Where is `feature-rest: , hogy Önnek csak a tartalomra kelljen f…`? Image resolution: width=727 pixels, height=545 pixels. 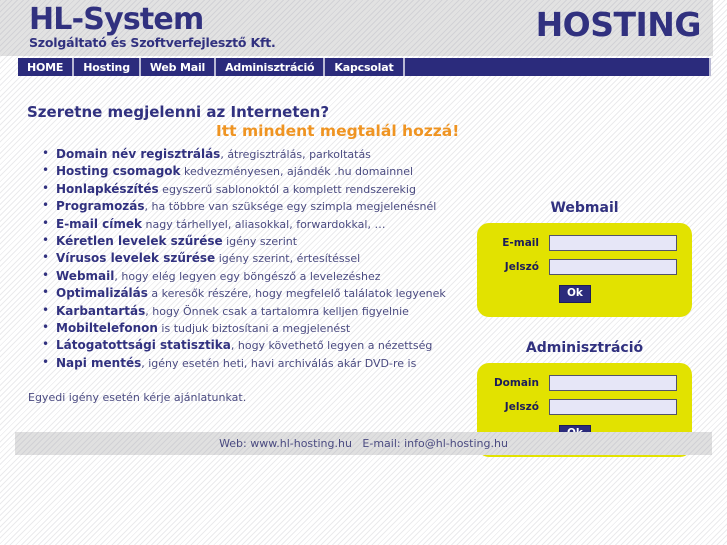 feature-rest: , hogy Önnek csak a tartalomra kelljen f… is located at coordinates (277, 311).